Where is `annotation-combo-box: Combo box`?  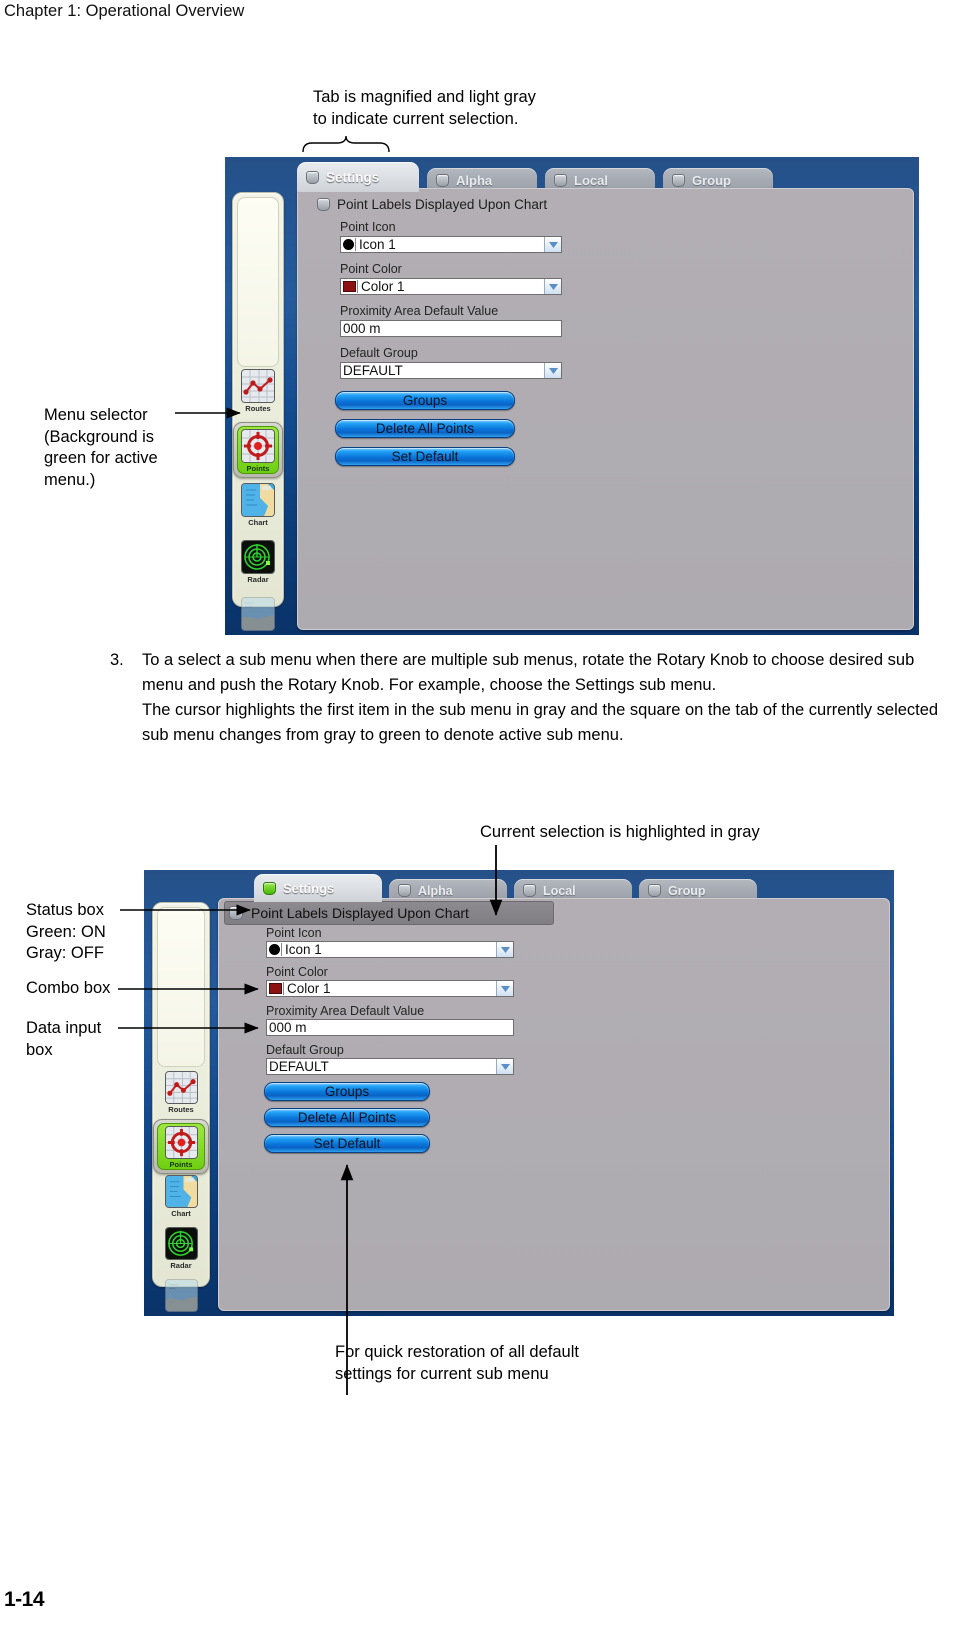
annotation-combo-box: Combo box is located at coordinates (68, 988).